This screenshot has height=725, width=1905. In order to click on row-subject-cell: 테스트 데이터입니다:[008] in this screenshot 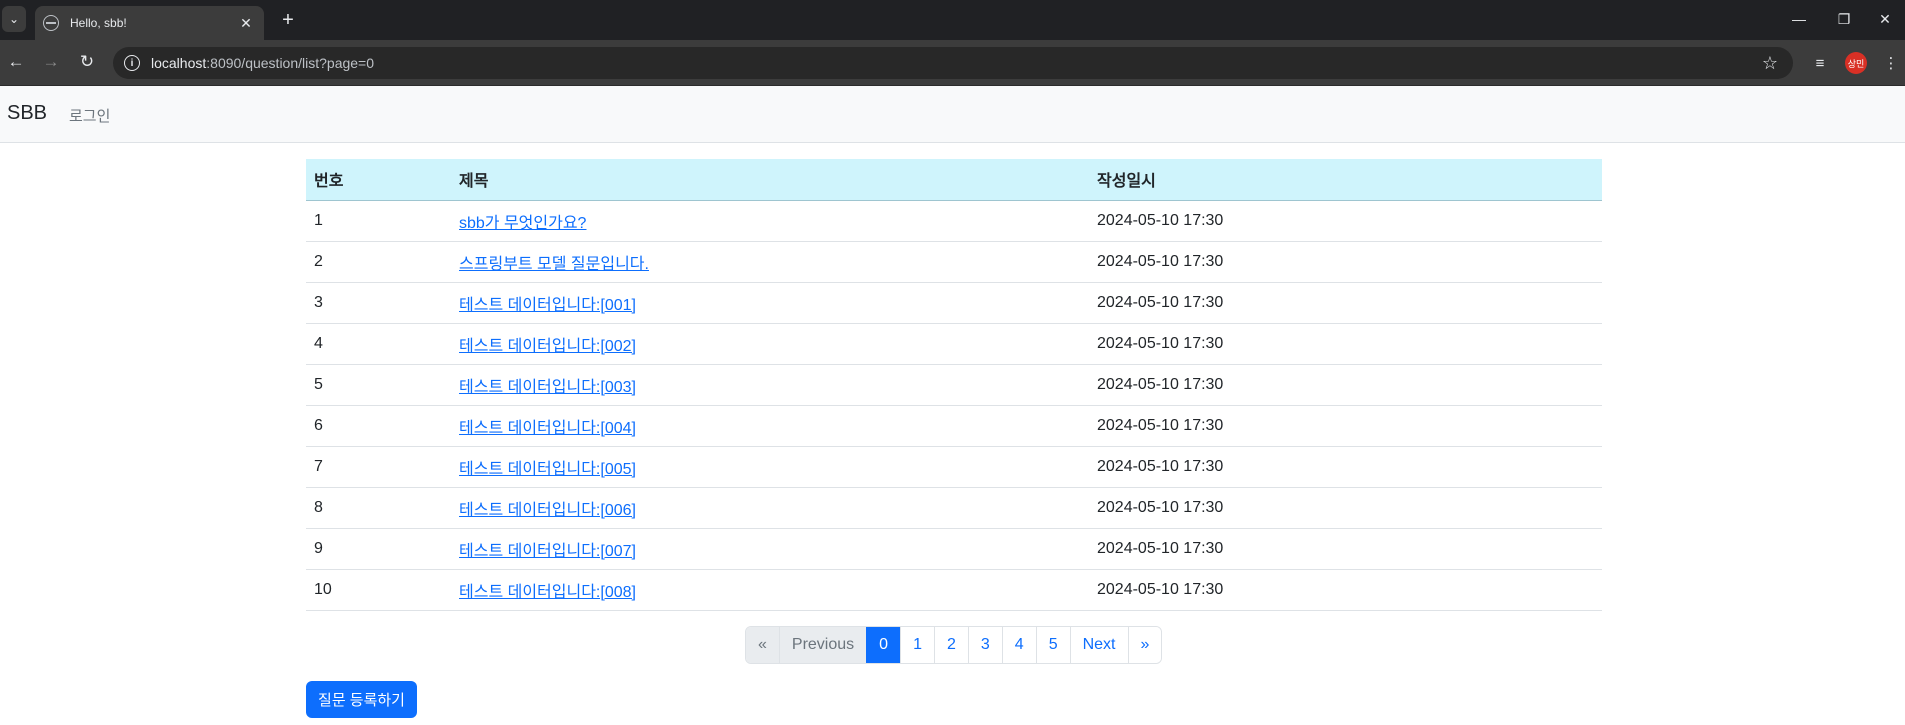, I will do `click(770, 589)`.